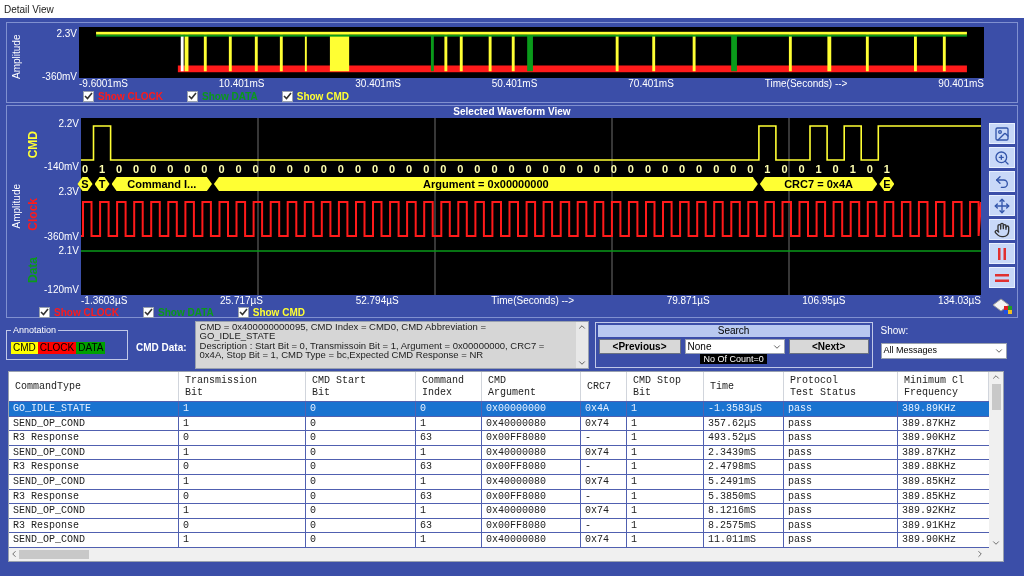  I want to click on undo-icon, so click(1002, 181).